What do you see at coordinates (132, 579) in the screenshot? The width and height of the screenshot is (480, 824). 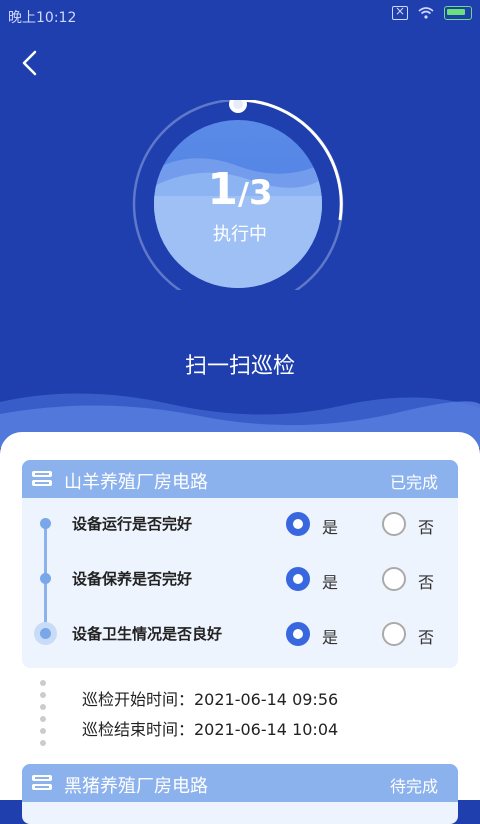 I see `check-label: 设备保养是否完好` at bounding box center [132, 579].